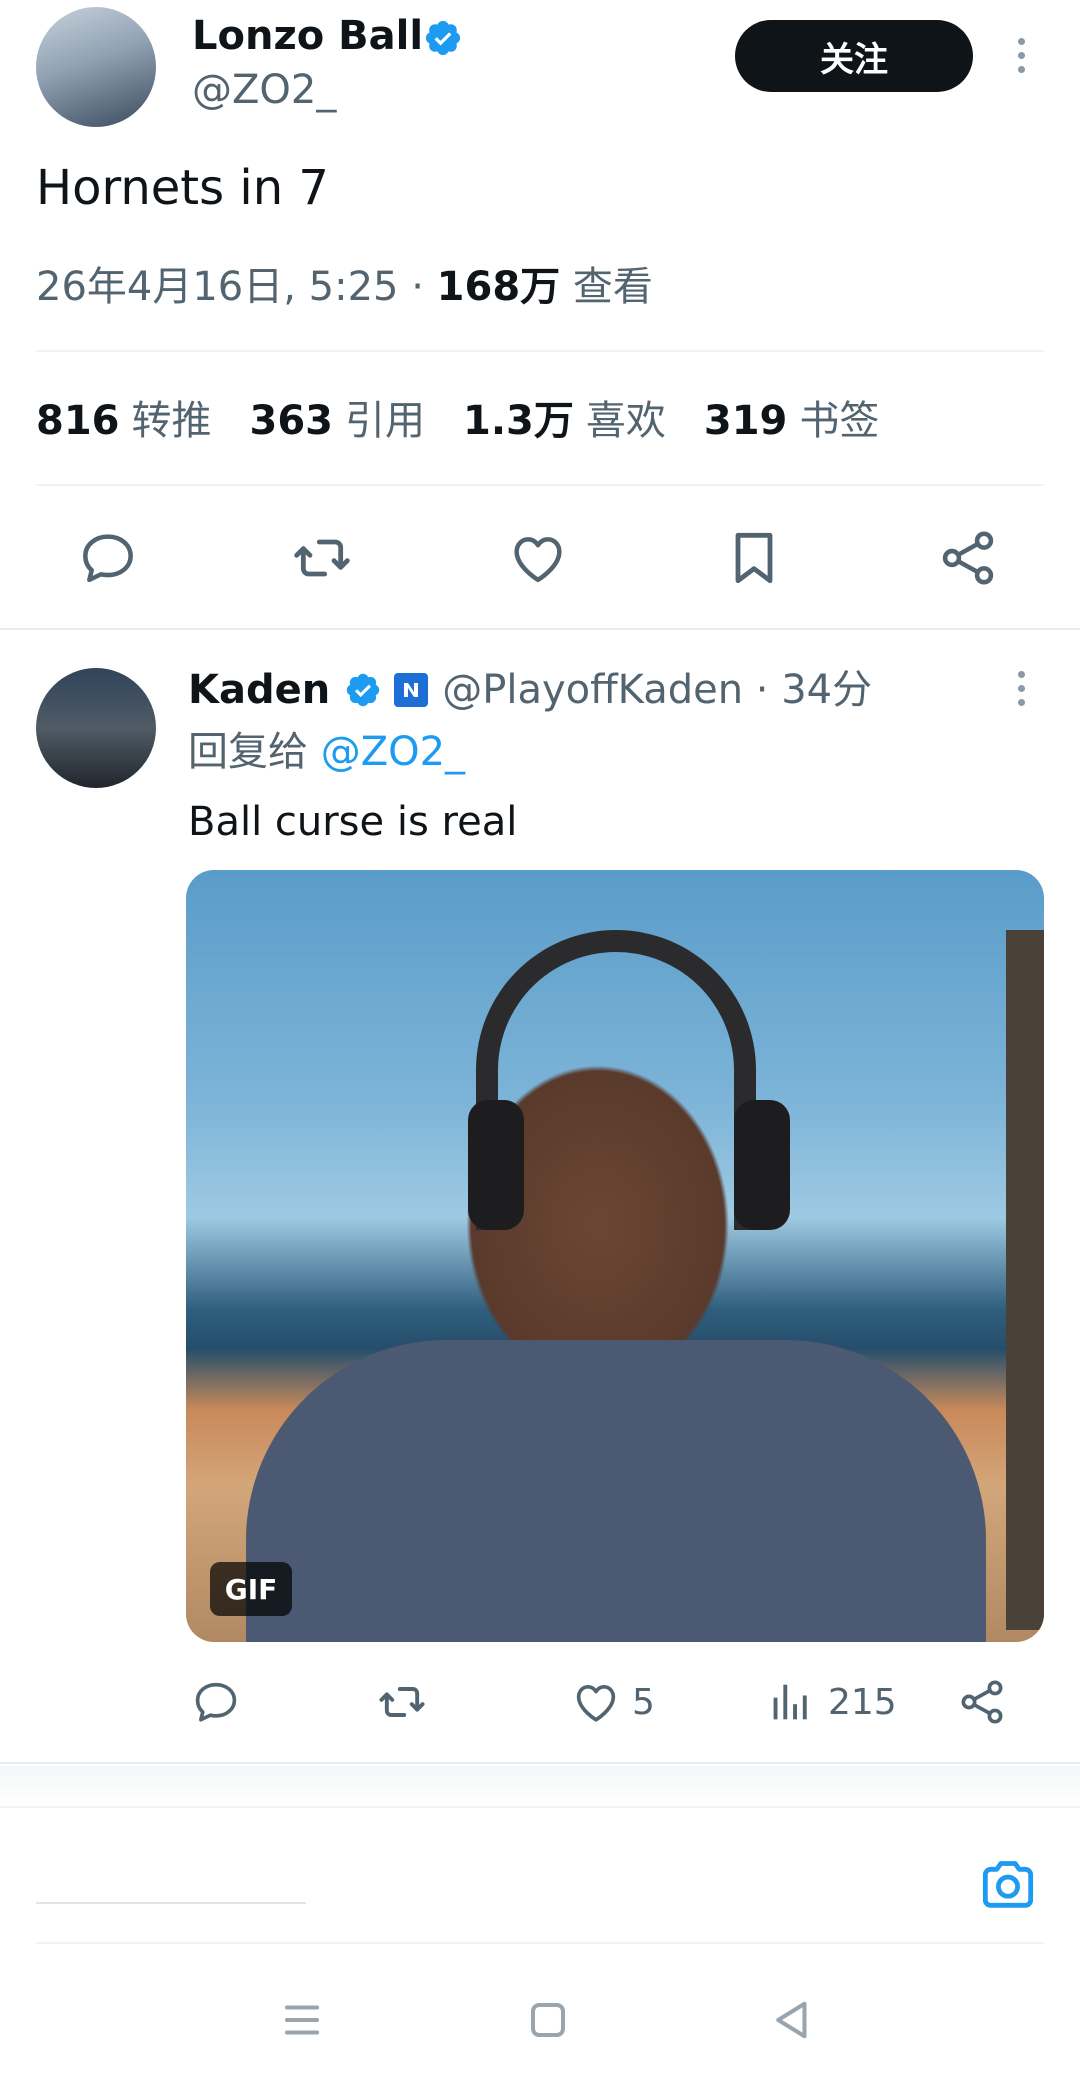 Image resolution: width=1080 pixels, height=2088 pixels. I want to click on gif-background-pole, so click(1025, 1280).